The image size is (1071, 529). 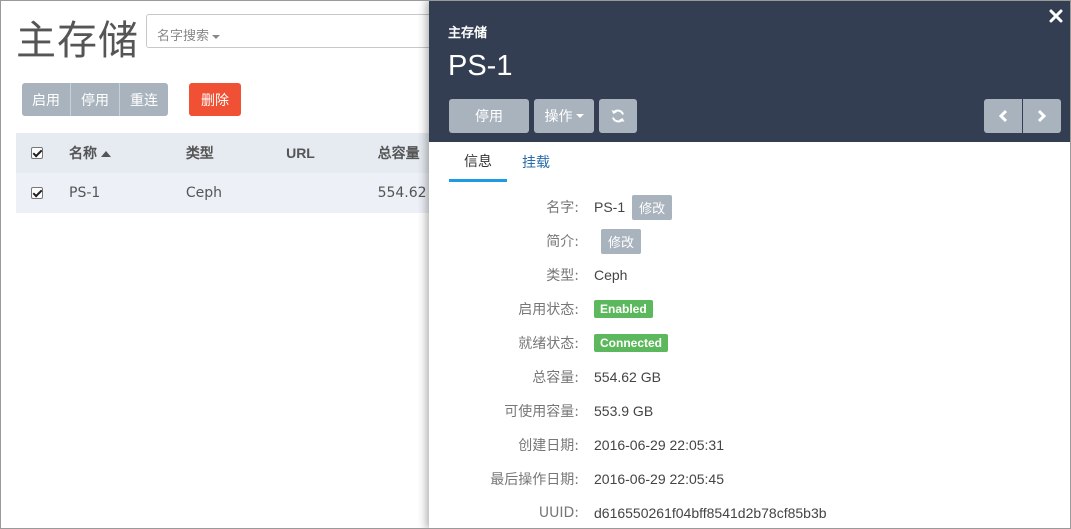 What do you see at coordinates (624, 411) in the screenshot?
I see `available-capacity-value: 553.9 GB` at bounding box center [624, 411].